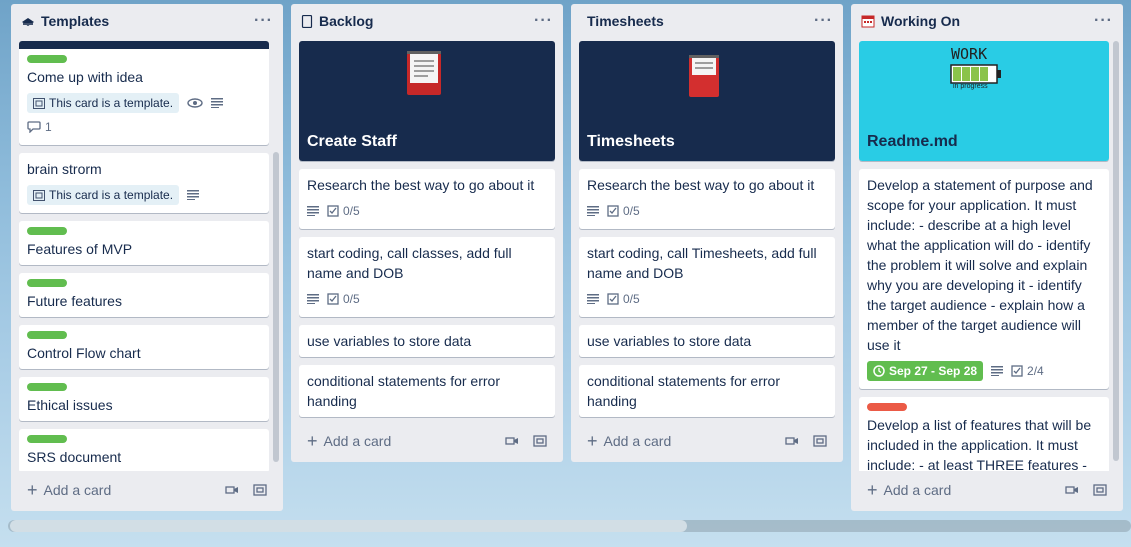 The height and width of the screenshot is (547, 1131). I want to click on list-header: Timesheets ···, so click(707, 21).